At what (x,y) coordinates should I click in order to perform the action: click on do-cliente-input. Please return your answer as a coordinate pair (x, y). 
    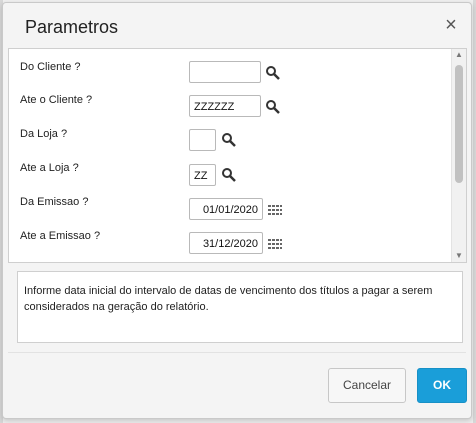
    Looking at the image, I should click on (225, 72).